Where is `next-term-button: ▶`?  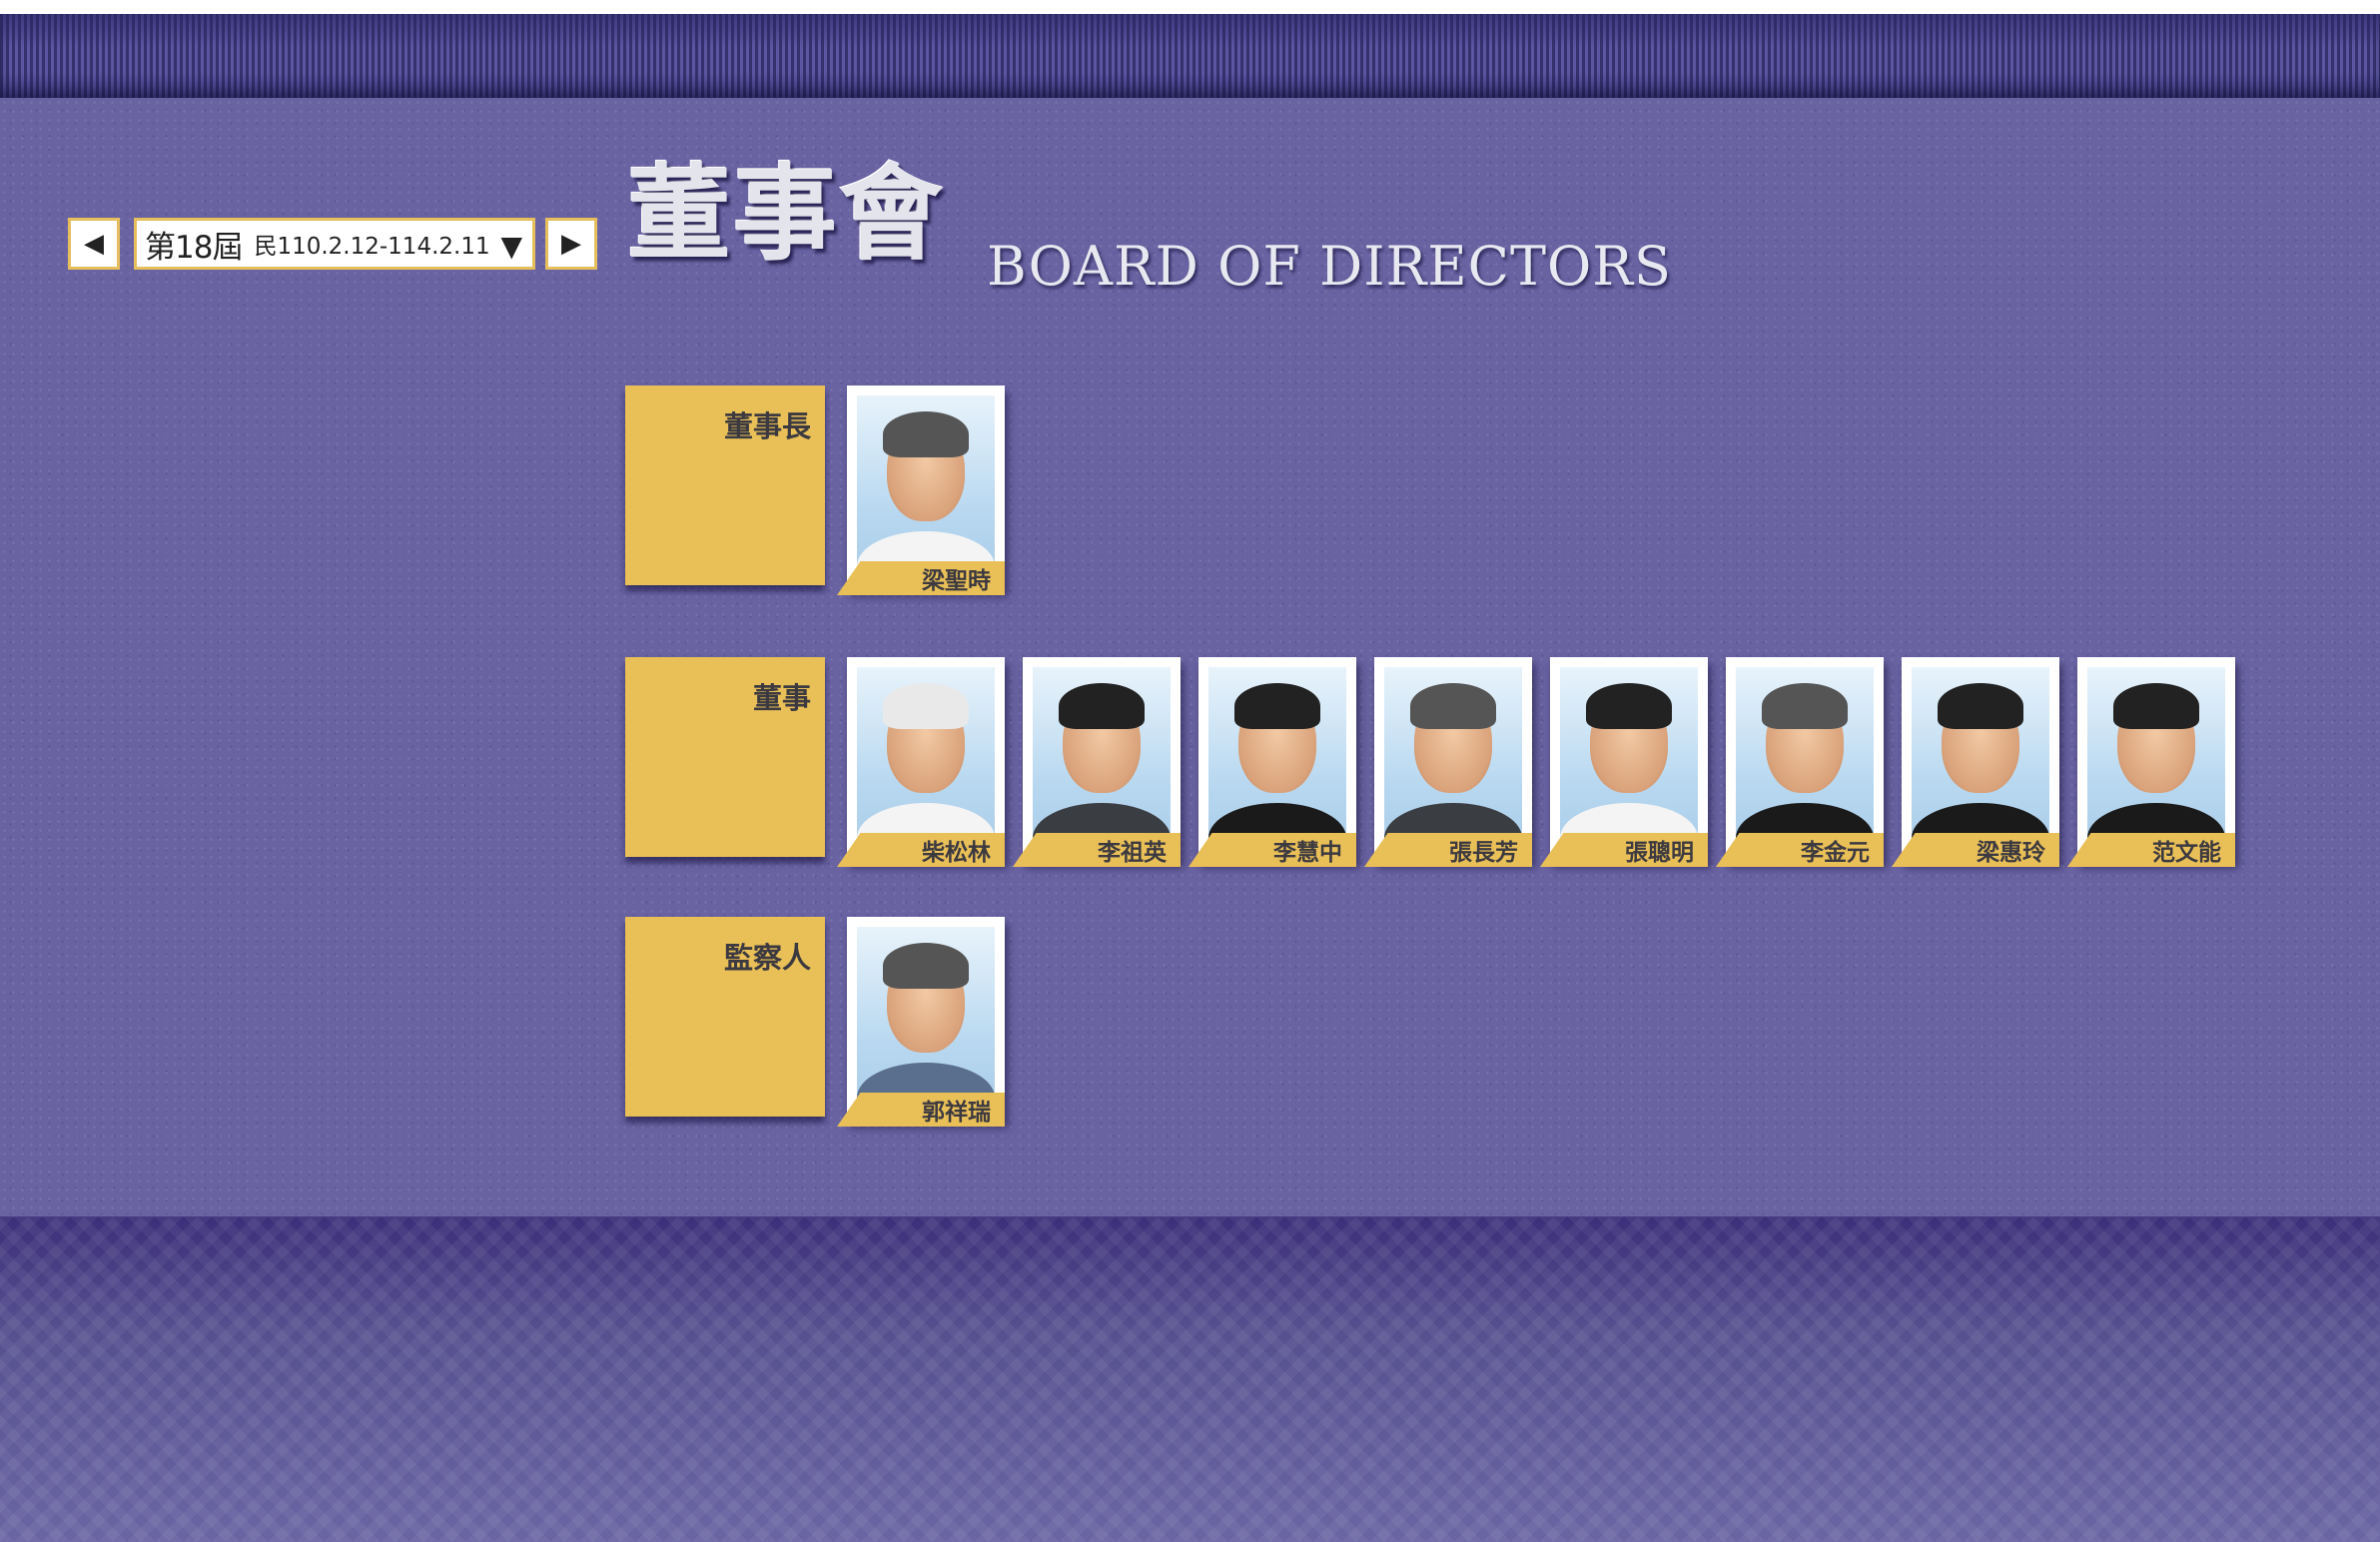 next-term-button: ▶ is located at coordinates (571, 244).